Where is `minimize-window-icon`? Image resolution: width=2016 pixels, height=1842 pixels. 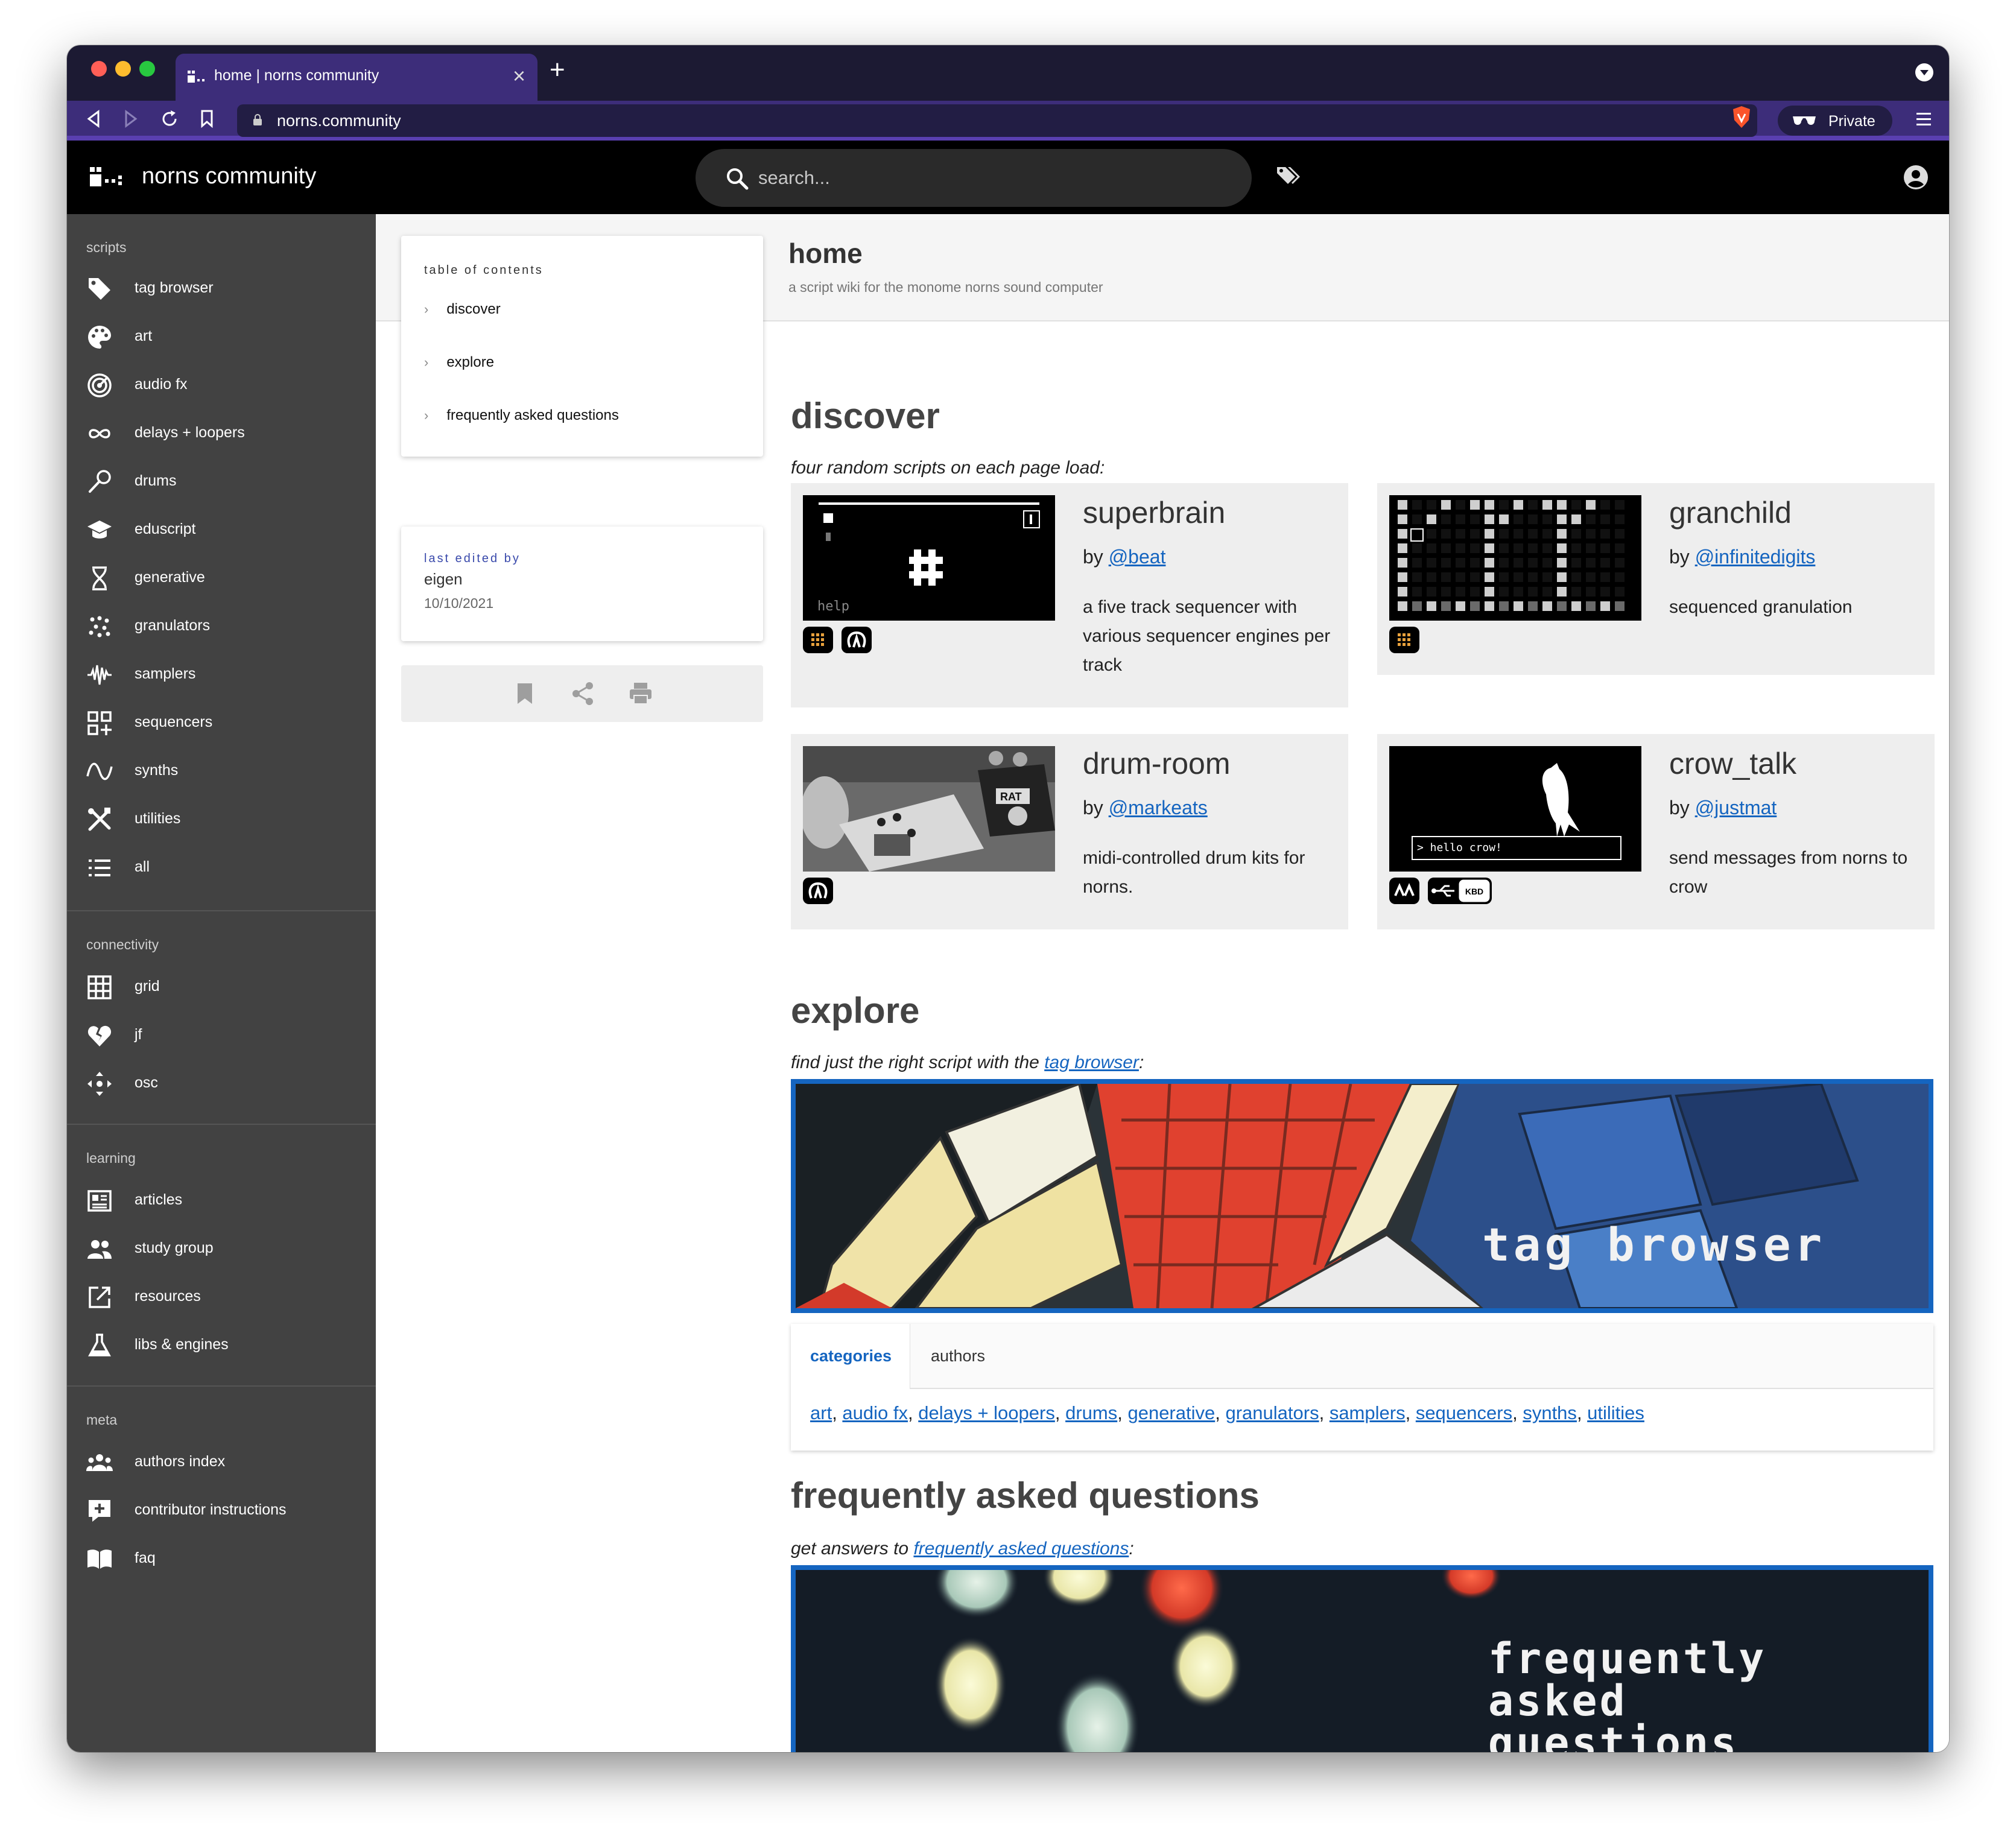
minimize-window-icon is located at coordinates (123, 69).